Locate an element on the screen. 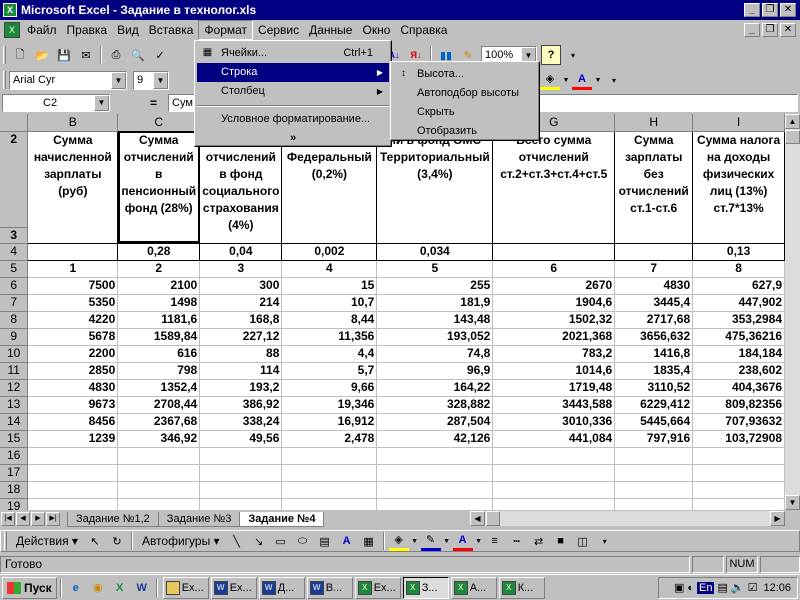 This screenshot has width=800, height=600. table-cell: 9,66 is located at coordinates (329, 388).